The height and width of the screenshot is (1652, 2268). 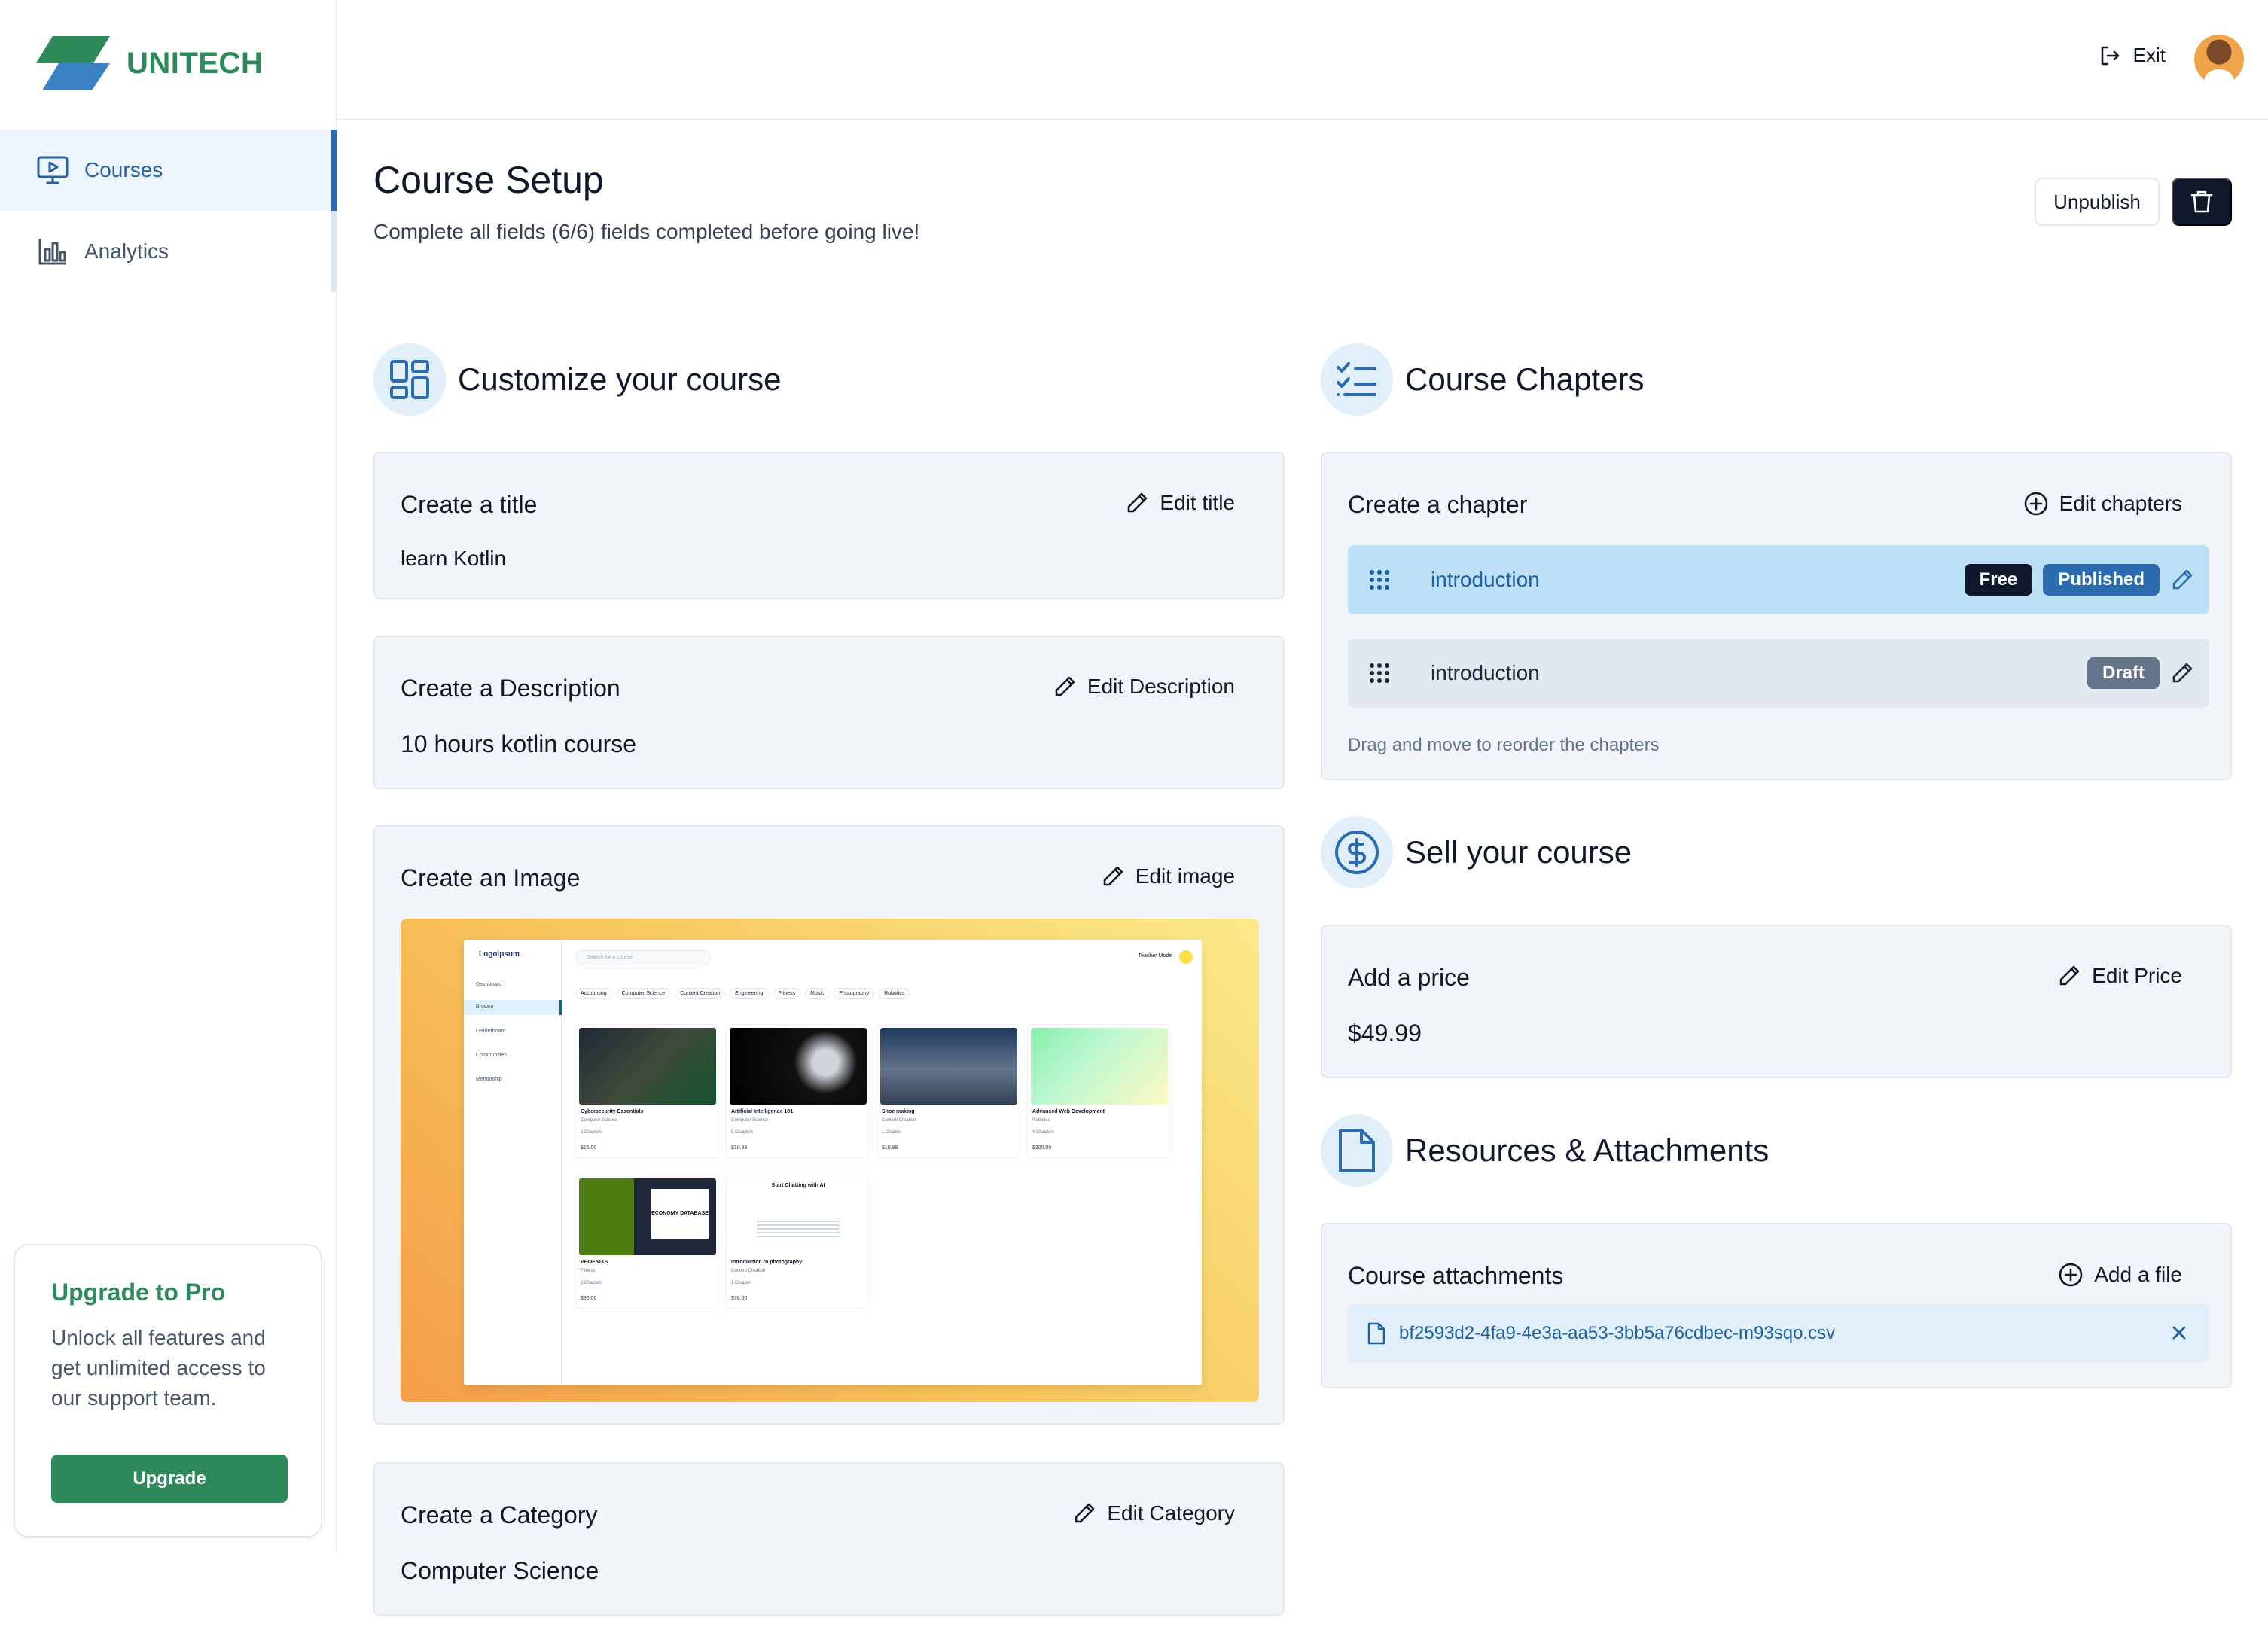 I want to click on course-category-value: Computer Science, so click(x=500, y=1571).